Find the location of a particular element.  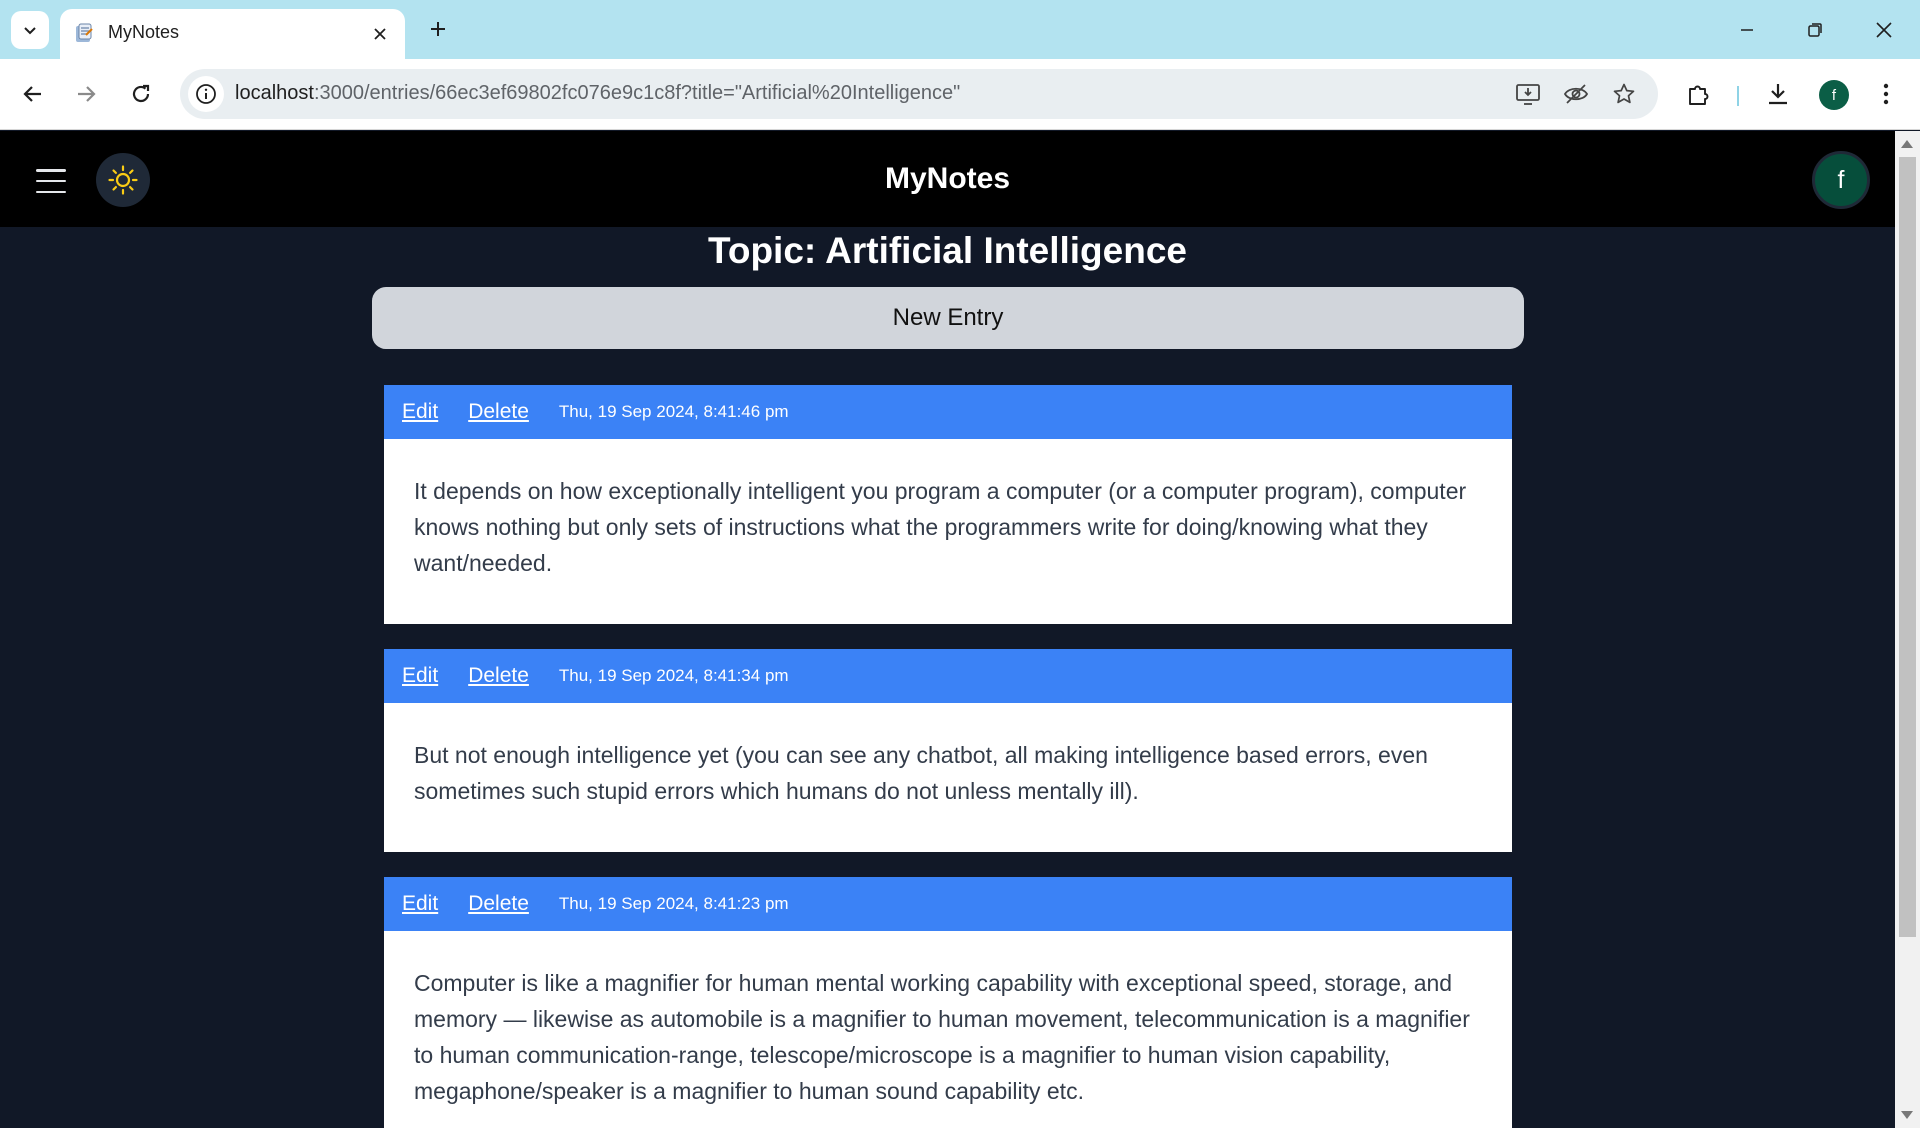

entry-timestamp: Thu, 19 Sep 2024, 8:41:34 pm is located at coordinates (673, 675).